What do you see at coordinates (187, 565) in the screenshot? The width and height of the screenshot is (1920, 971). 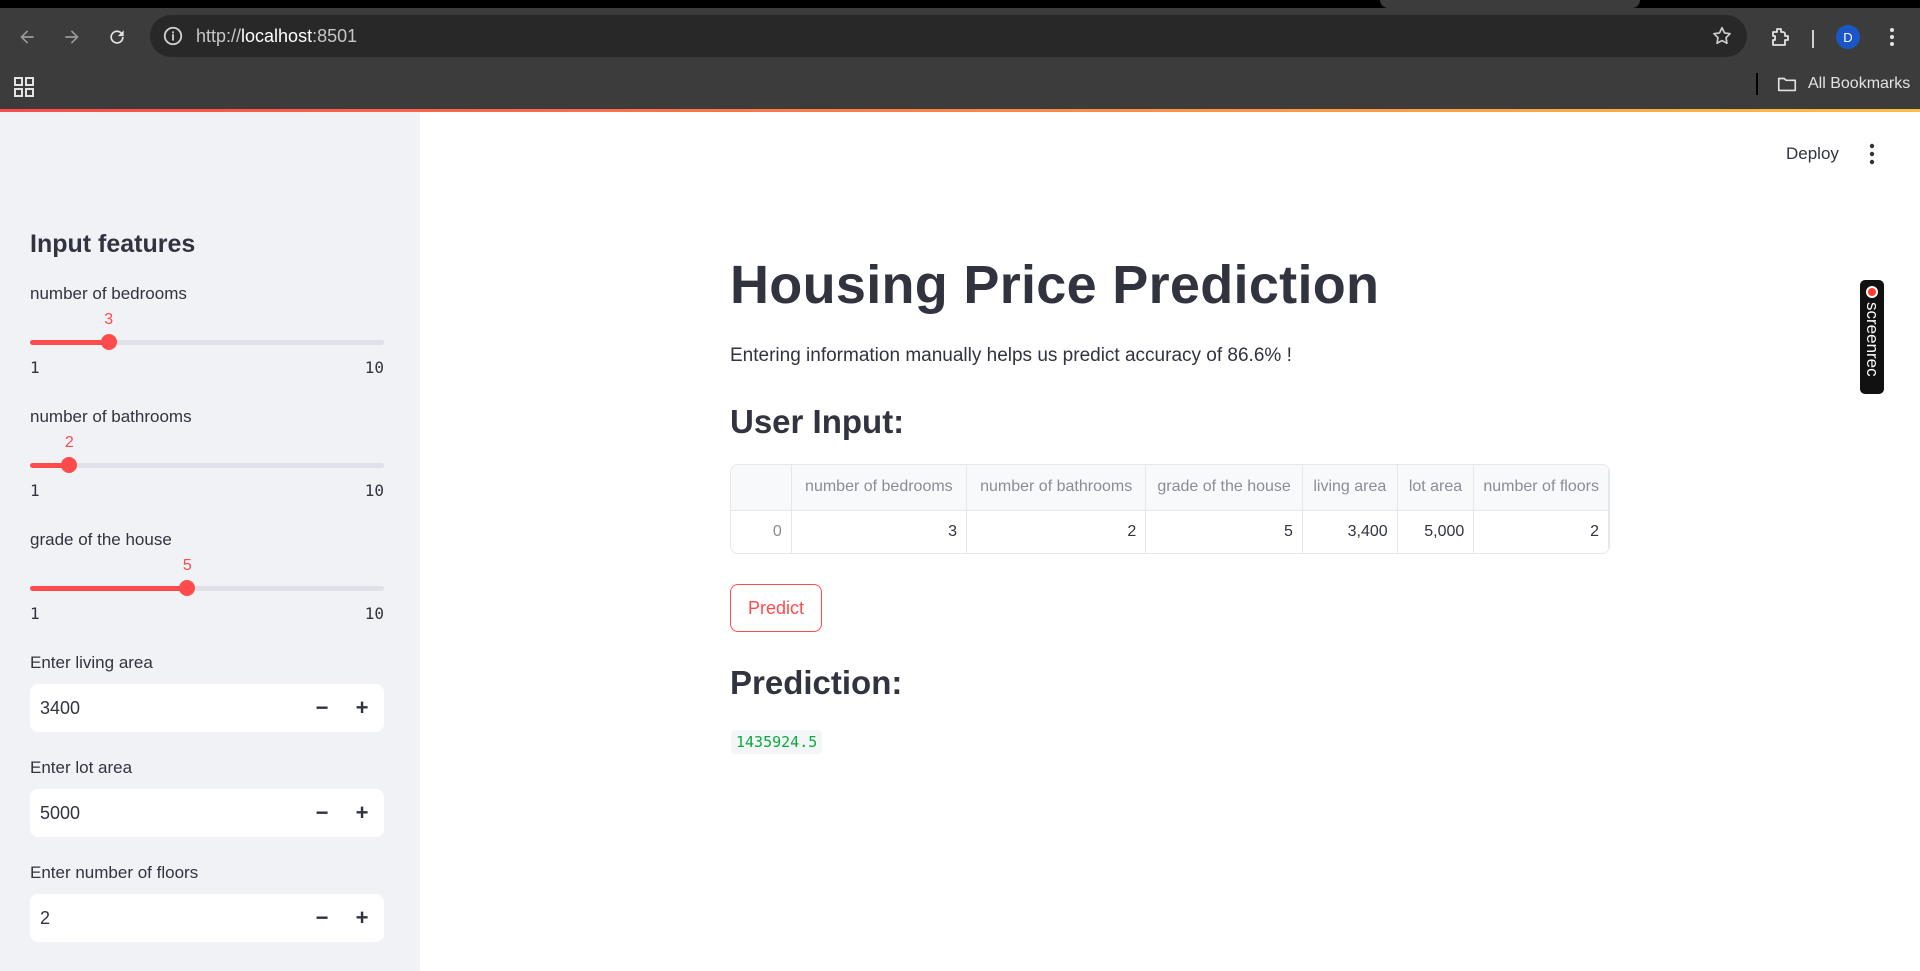 I see `slider-value: 5` at bounding box center [187, 565].